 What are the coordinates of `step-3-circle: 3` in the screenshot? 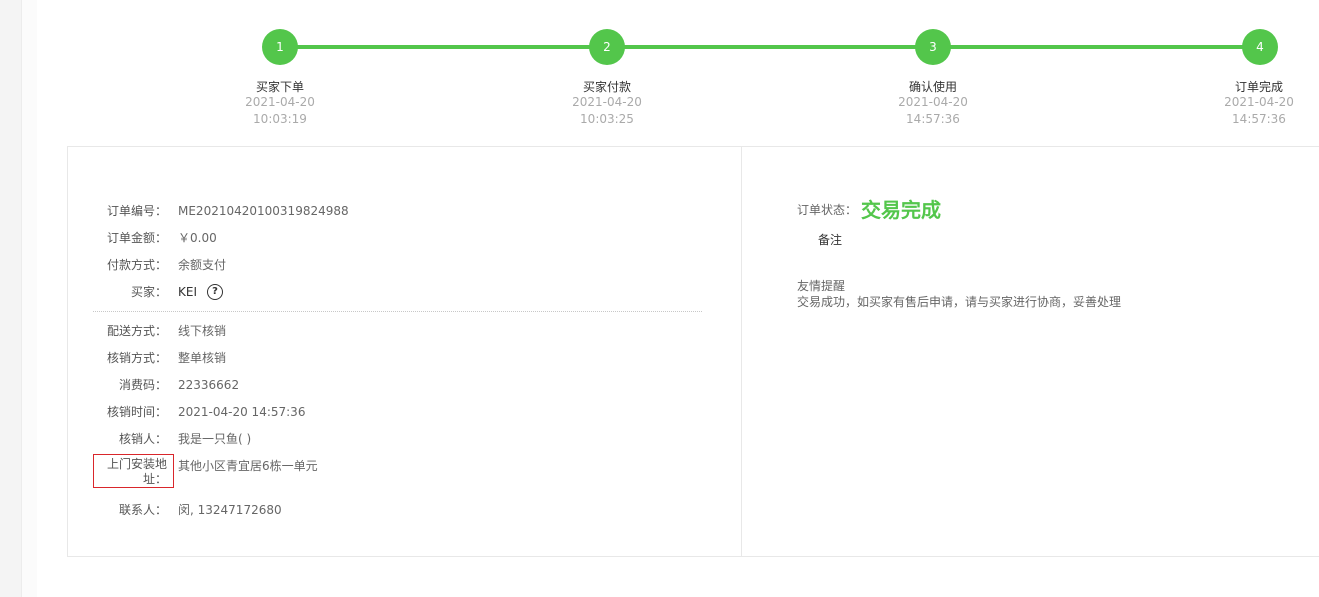 It's located at (933, 47).